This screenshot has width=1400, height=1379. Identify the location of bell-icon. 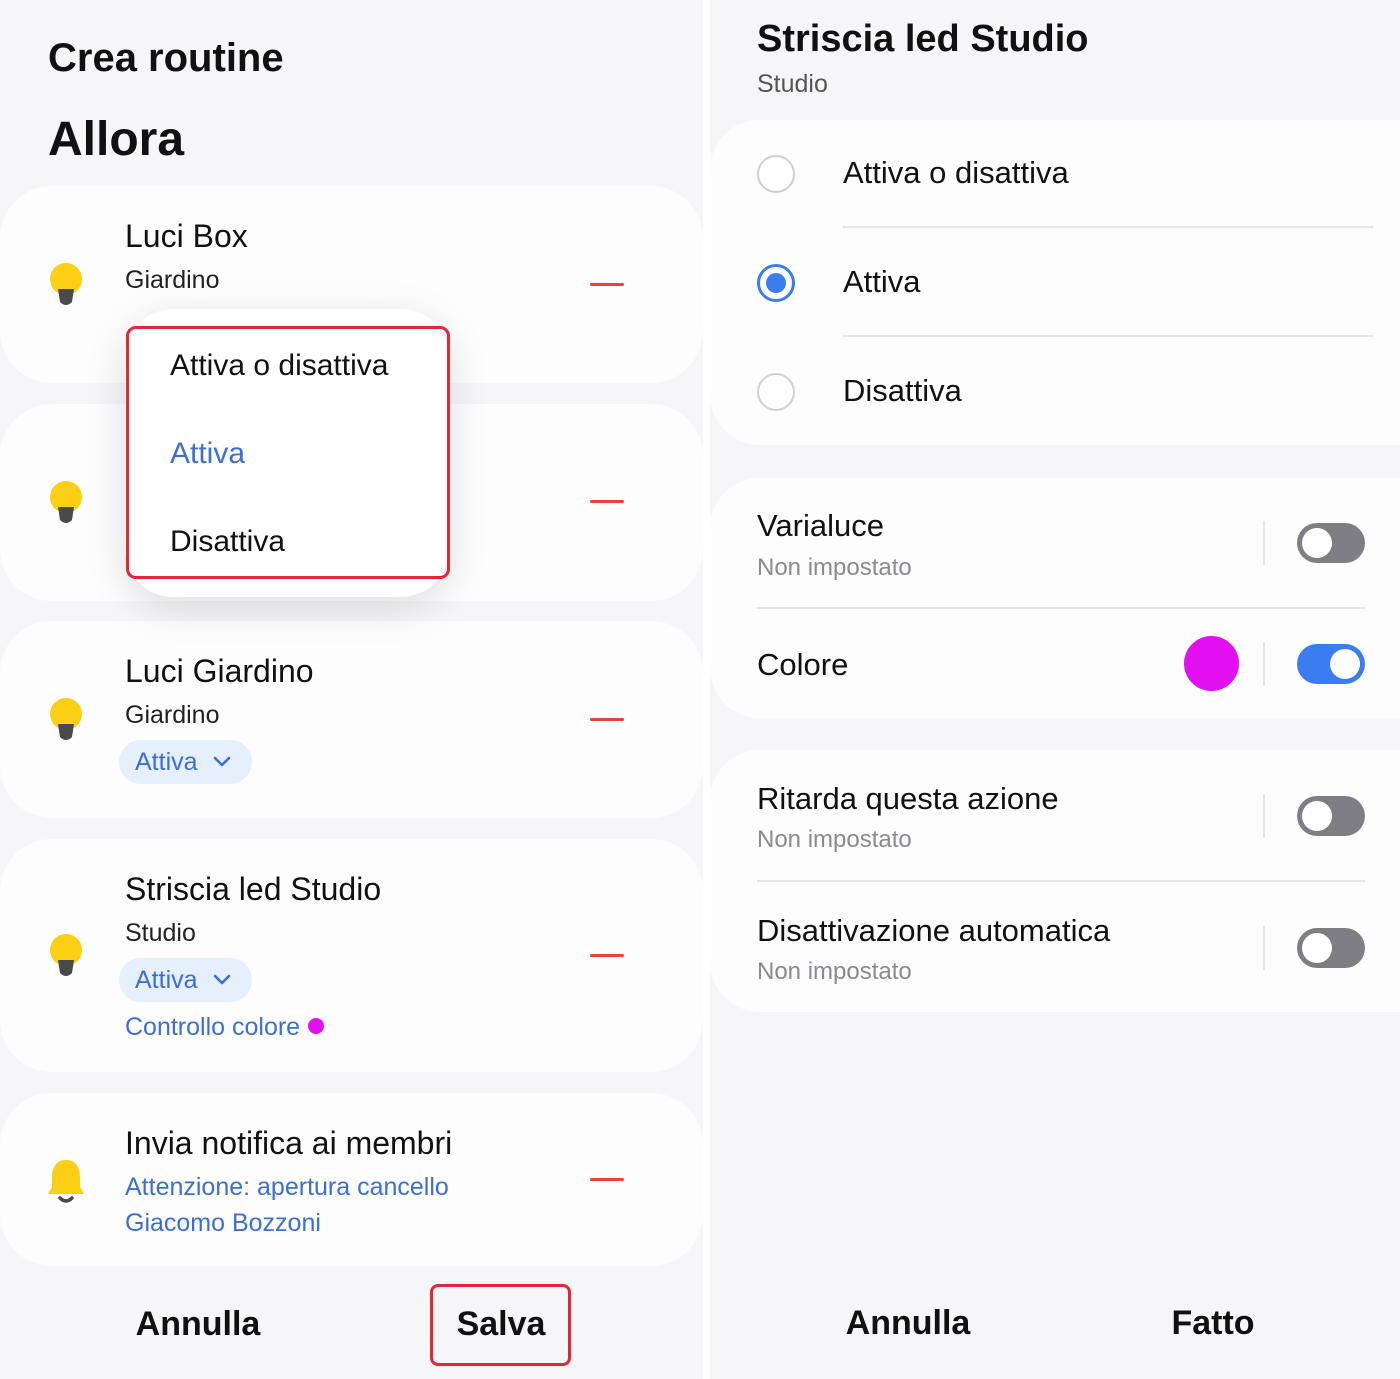
(66, 1181).